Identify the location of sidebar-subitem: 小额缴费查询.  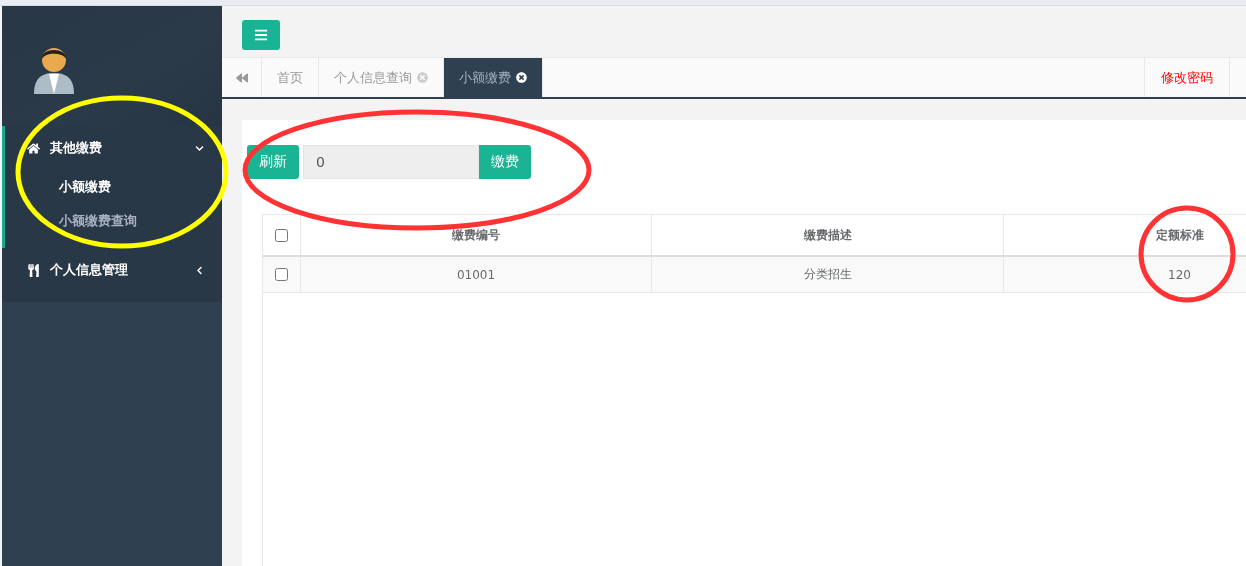
(113, 221).